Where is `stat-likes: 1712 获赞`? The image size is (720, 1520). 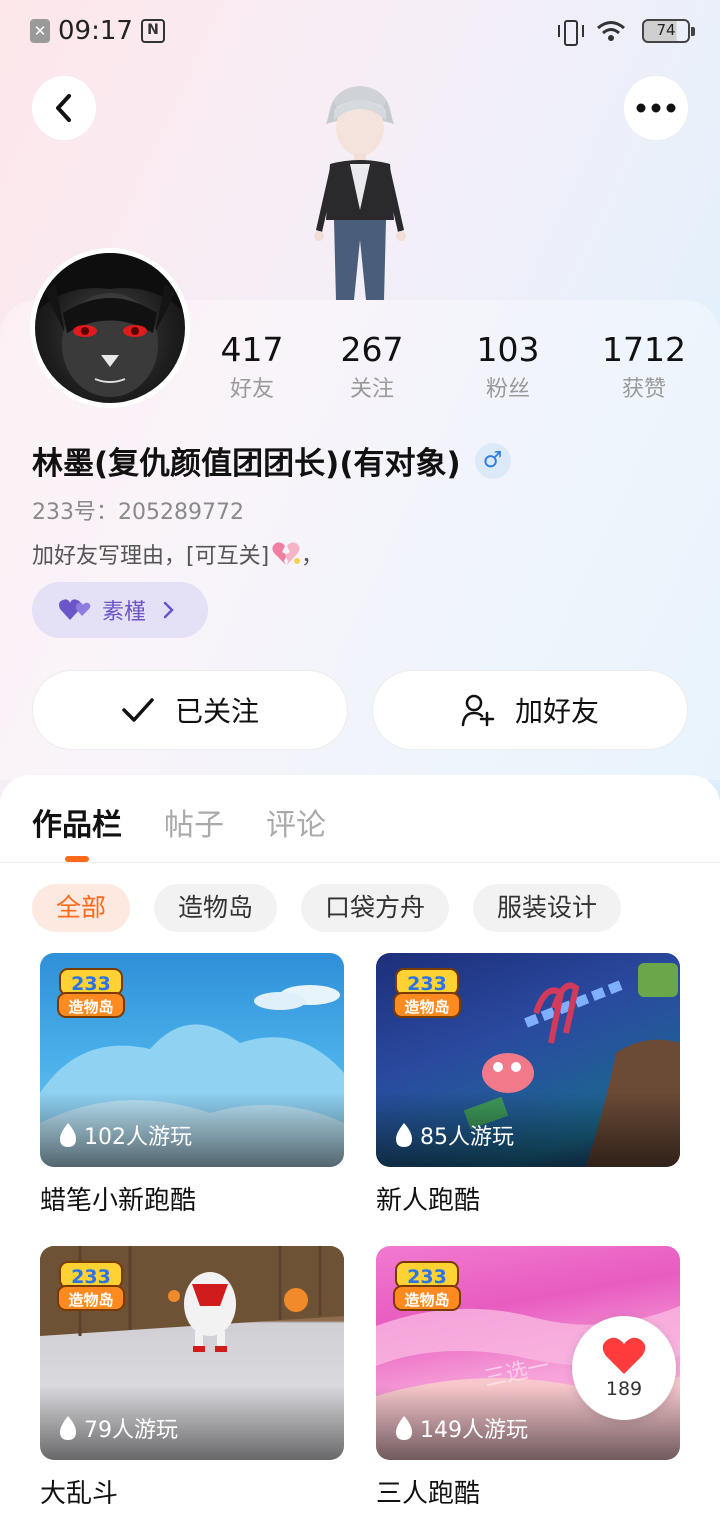 stat-likes: 1712 获赞 is located at coordinates (644, 366).